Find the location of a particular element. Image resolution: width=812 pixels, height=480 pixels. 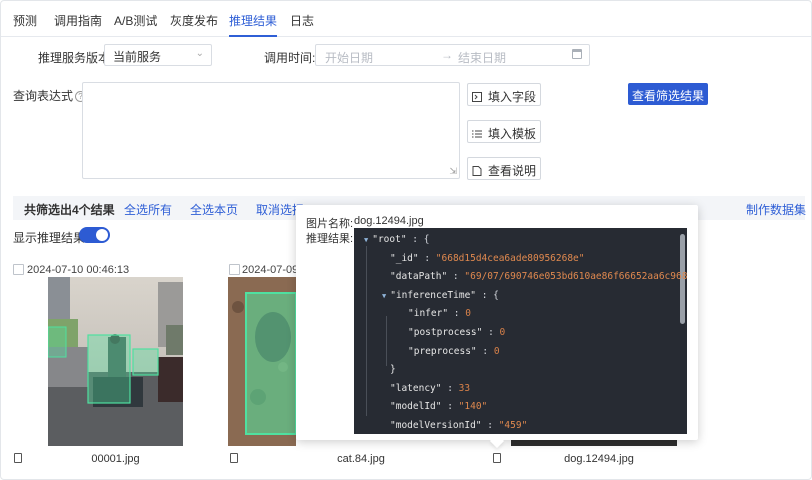

tab-call-guide: 调用指南 is located at coordinates (78, 24).